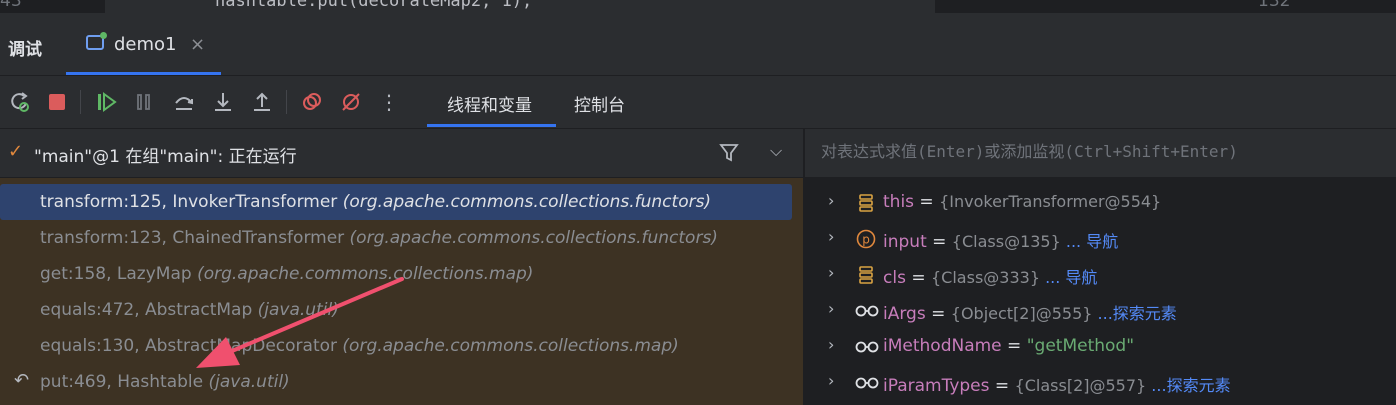  I want to click on editor-code-text: hashtable.put(decorateMap2, 1);, so click(374, 5).